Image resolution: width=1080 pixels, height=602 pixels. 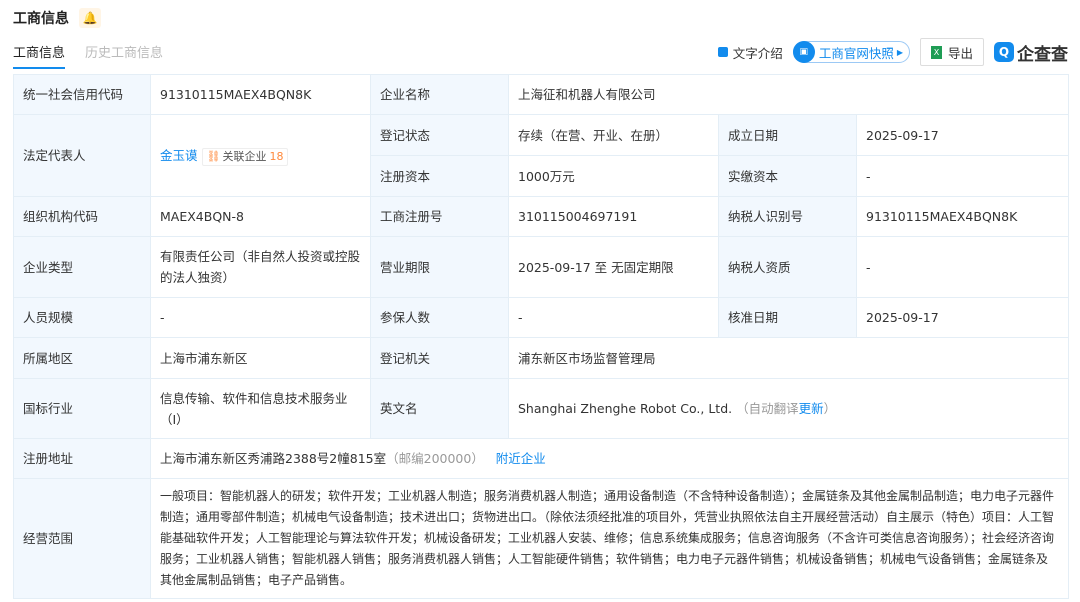 I want to click on intro-label: 文字介绍, so click(x=757, y=53).